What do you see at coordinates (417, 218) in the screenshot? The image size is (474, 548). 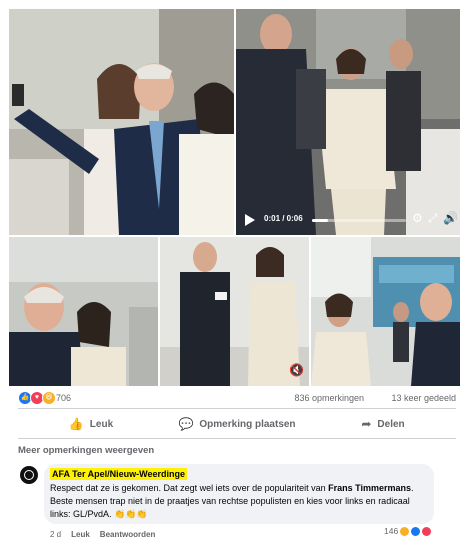 I see `settings-icon: ⚙` at bounding box center [417, 218].